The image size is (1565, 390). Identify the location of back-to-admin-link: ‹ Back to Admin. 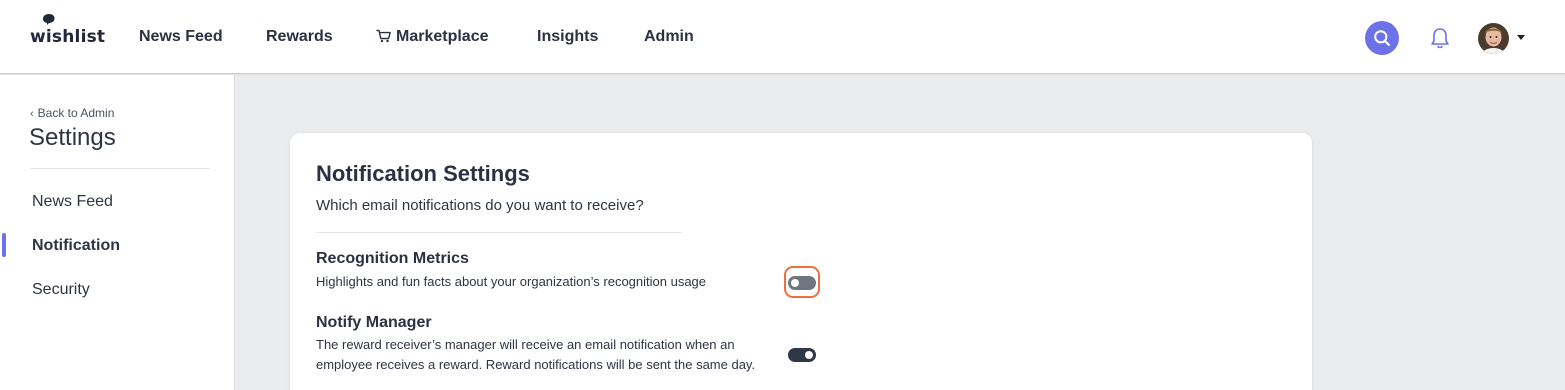
(72, 113).